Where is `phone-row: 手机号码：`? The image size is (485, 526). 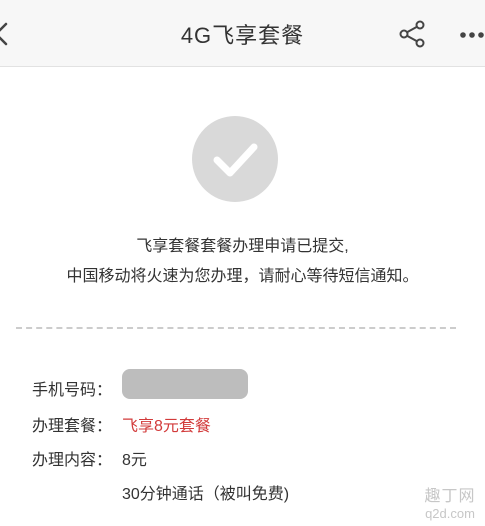 phone-row: 手机号码： is located at coordinates (77, 388).